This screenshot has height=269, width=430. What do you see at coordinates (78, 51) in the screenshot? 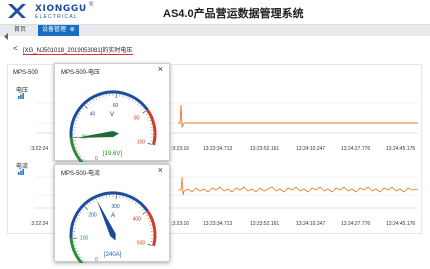
I see `page-title: [XG_NJ501018_2019053081]的实时电压` at bounding box center [78, 51].